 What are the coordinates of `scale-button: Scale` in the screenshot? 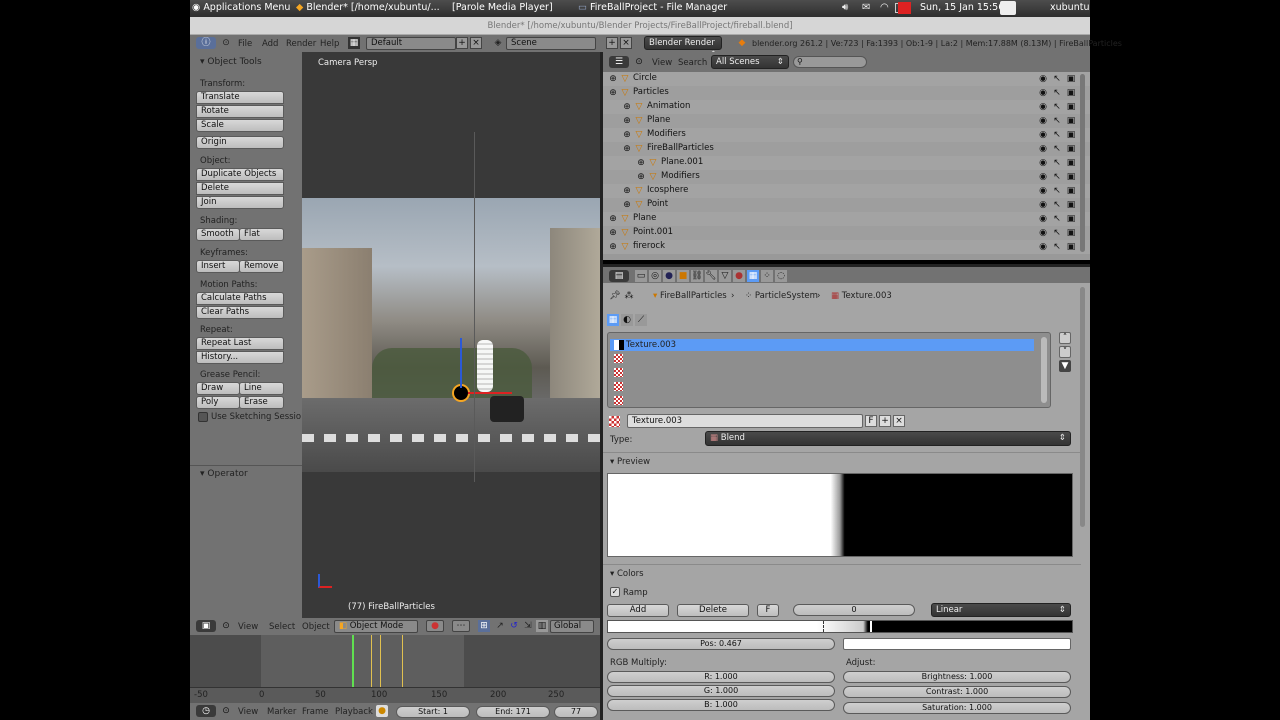 It's located at (240, 125).